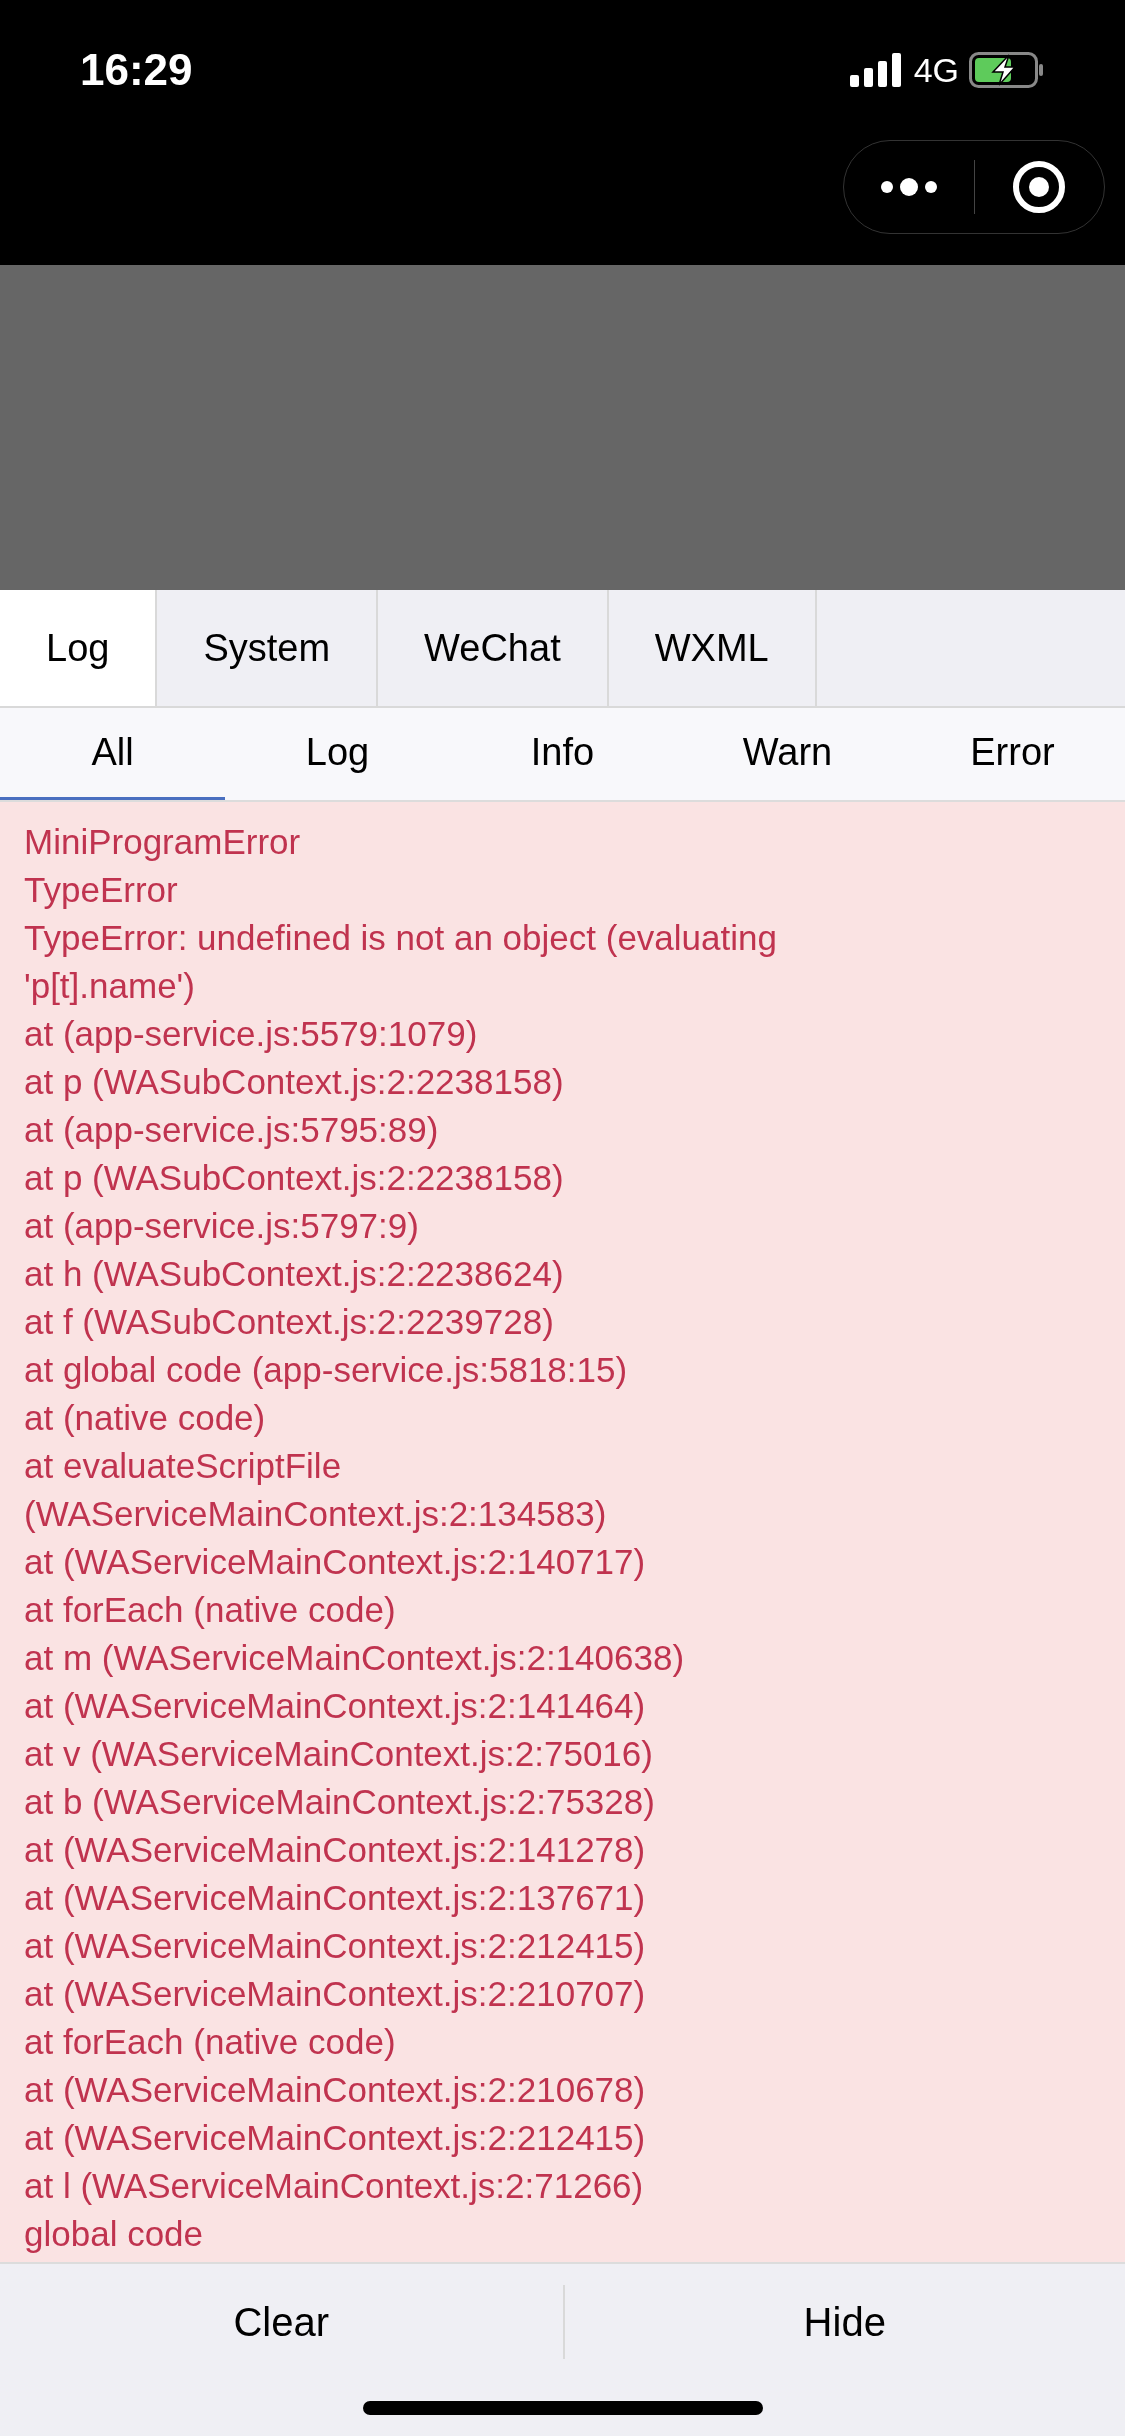 The image size is (1125, 2436). I want to click on log-line: at (WAServiceMainContext.js:2:210678), so click(335, 2090).